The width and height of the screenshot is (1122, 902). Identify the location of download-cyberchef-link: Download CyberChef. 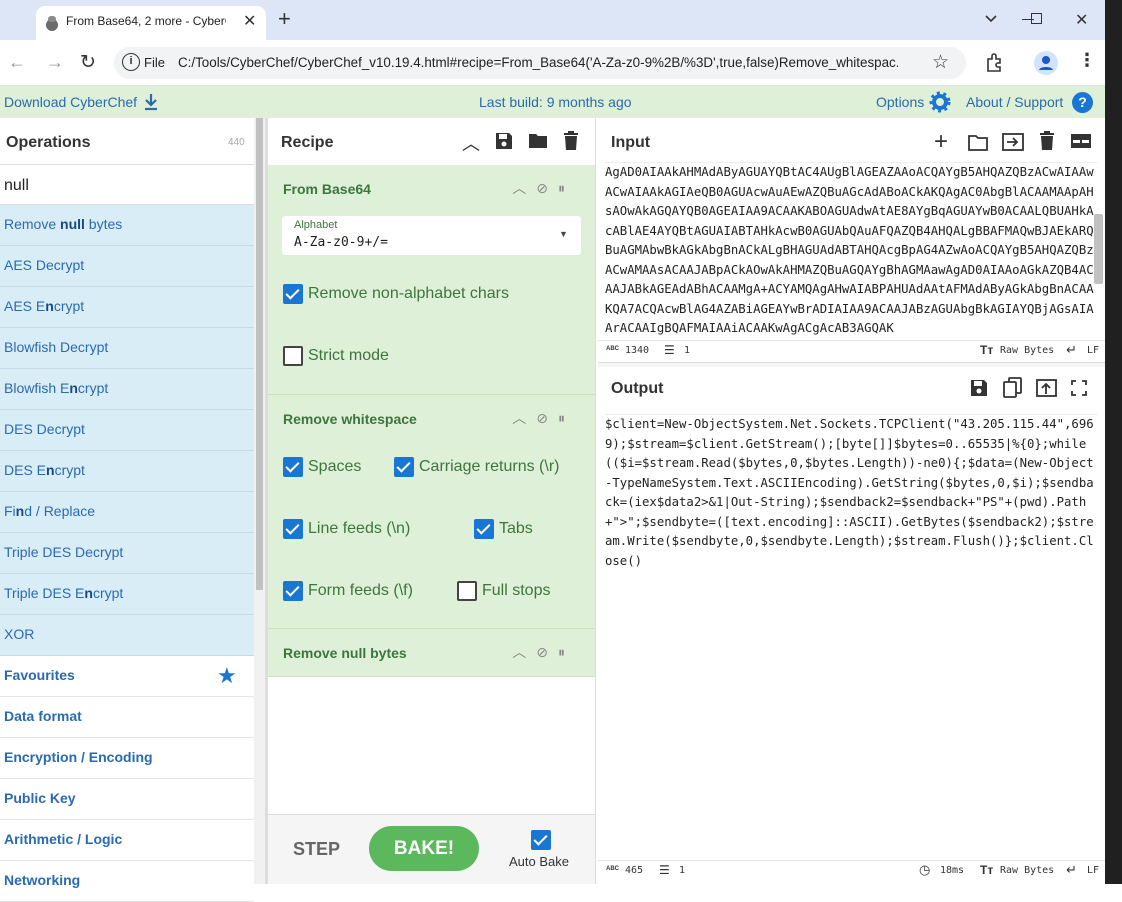
(70, 102).